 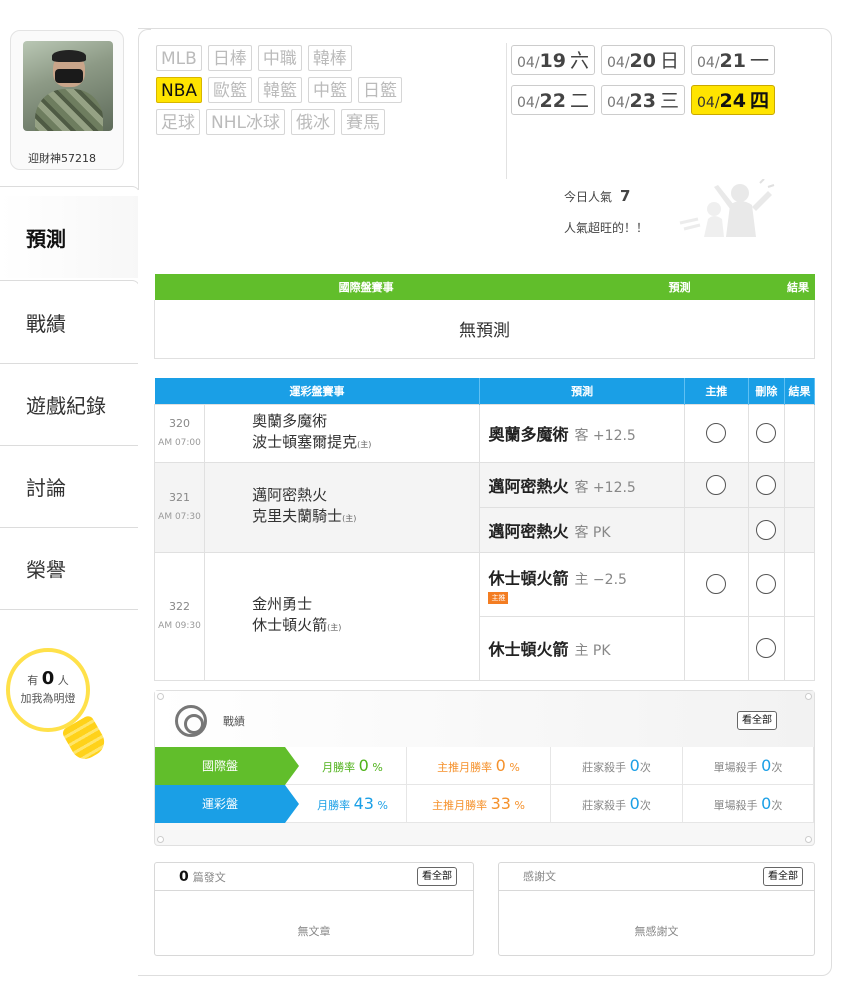 I want to click on nav-discussion: 討論, so click(x=70, y=487).